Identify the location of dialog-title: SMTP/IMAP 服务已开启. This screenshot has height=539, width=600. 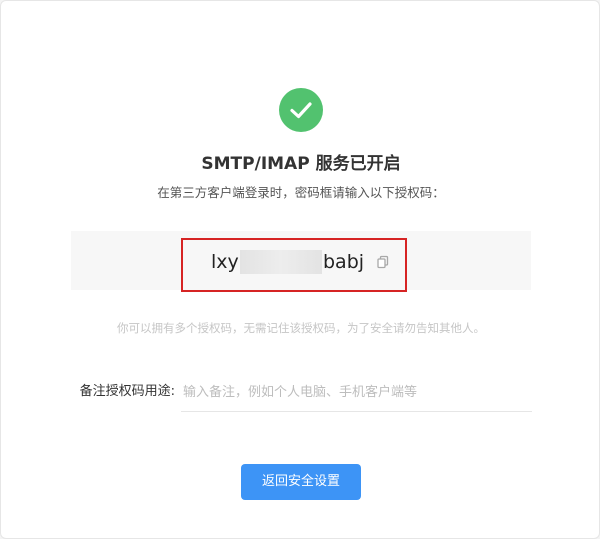
(301, 164).